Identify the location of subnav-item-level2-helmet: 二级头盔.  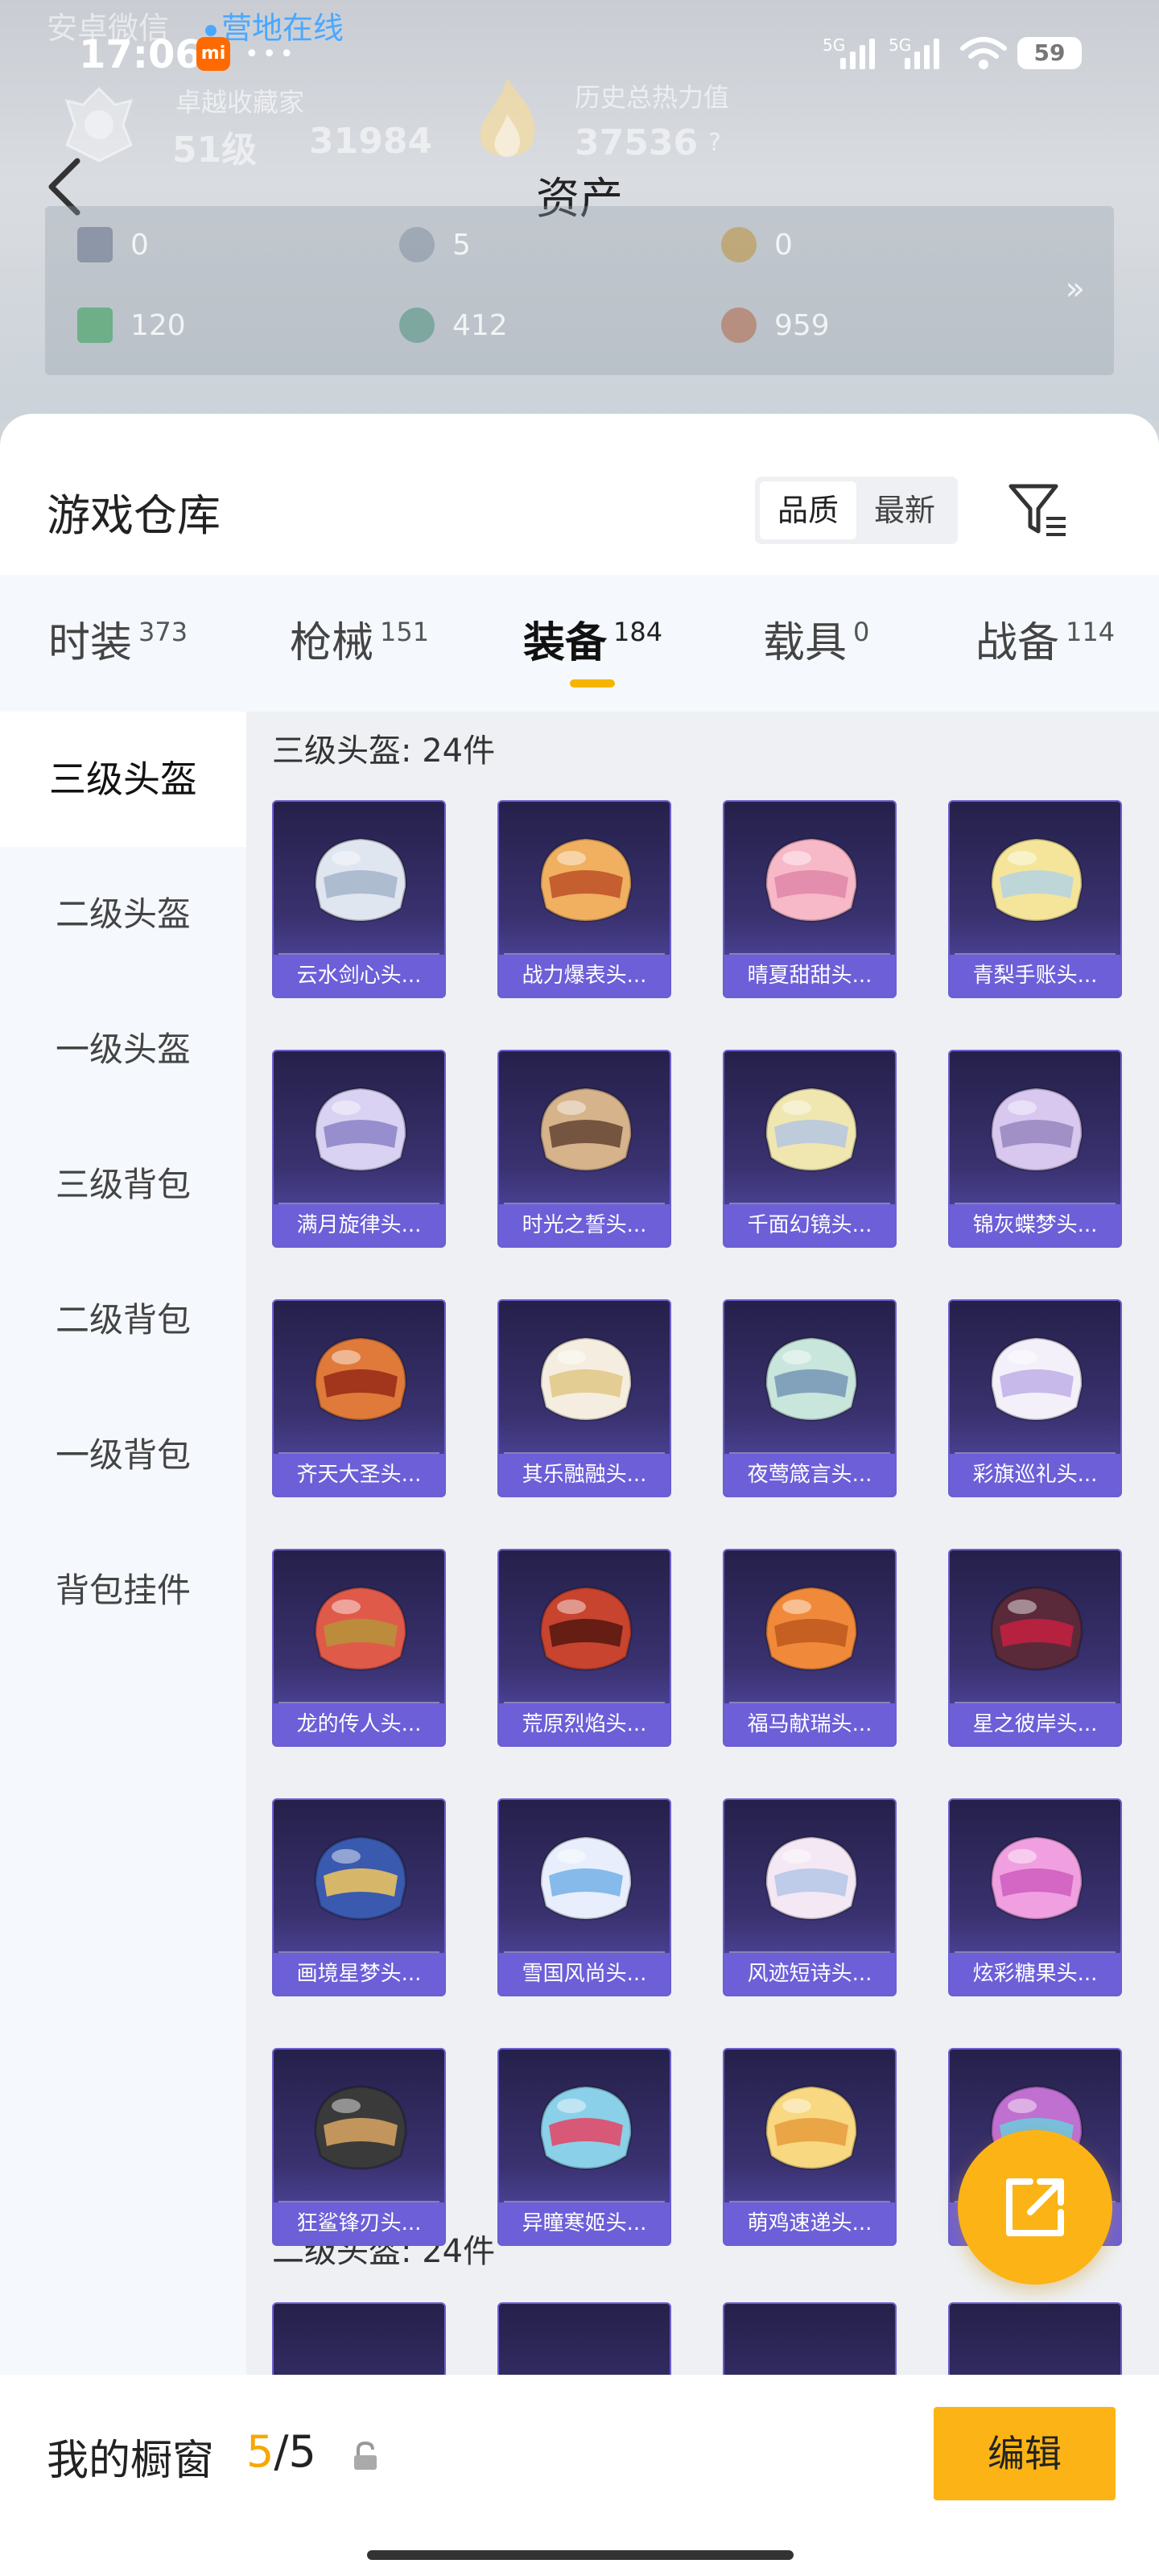
(123, 914).